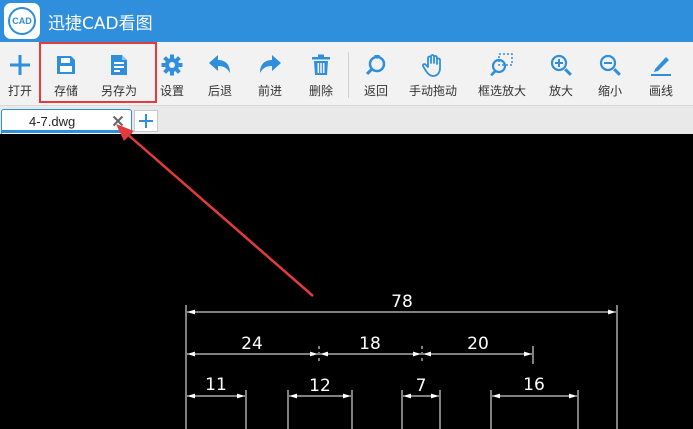 The width and height of the screenshot is (693, 429). Describe the element at coordinates (560, 91) in the screenshot. I see `zoom-in-label: 放大` at that location.